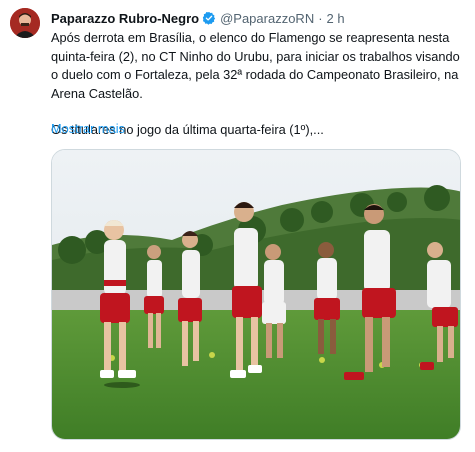  I want to click on verified-badge-icon, so click(209, 18).